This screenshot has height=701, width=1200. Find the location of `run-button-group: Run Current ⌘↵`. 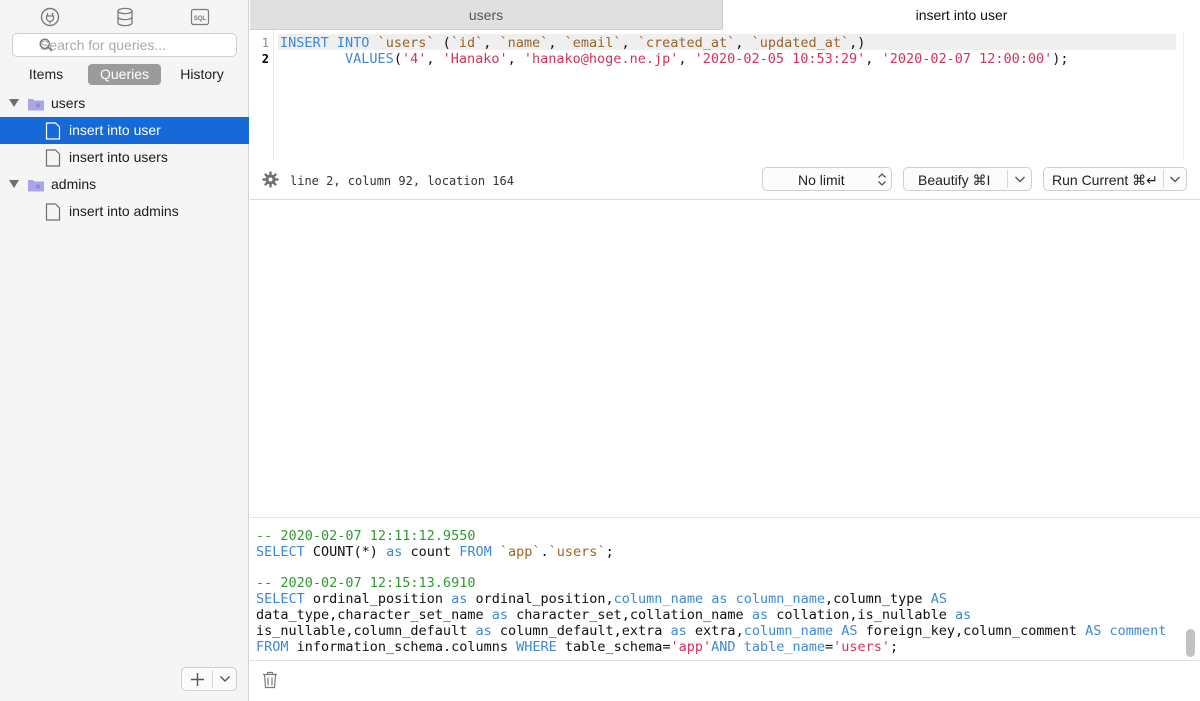

run-button-group: Run Current ⌘↵ is located at coordinates (1115, 179).